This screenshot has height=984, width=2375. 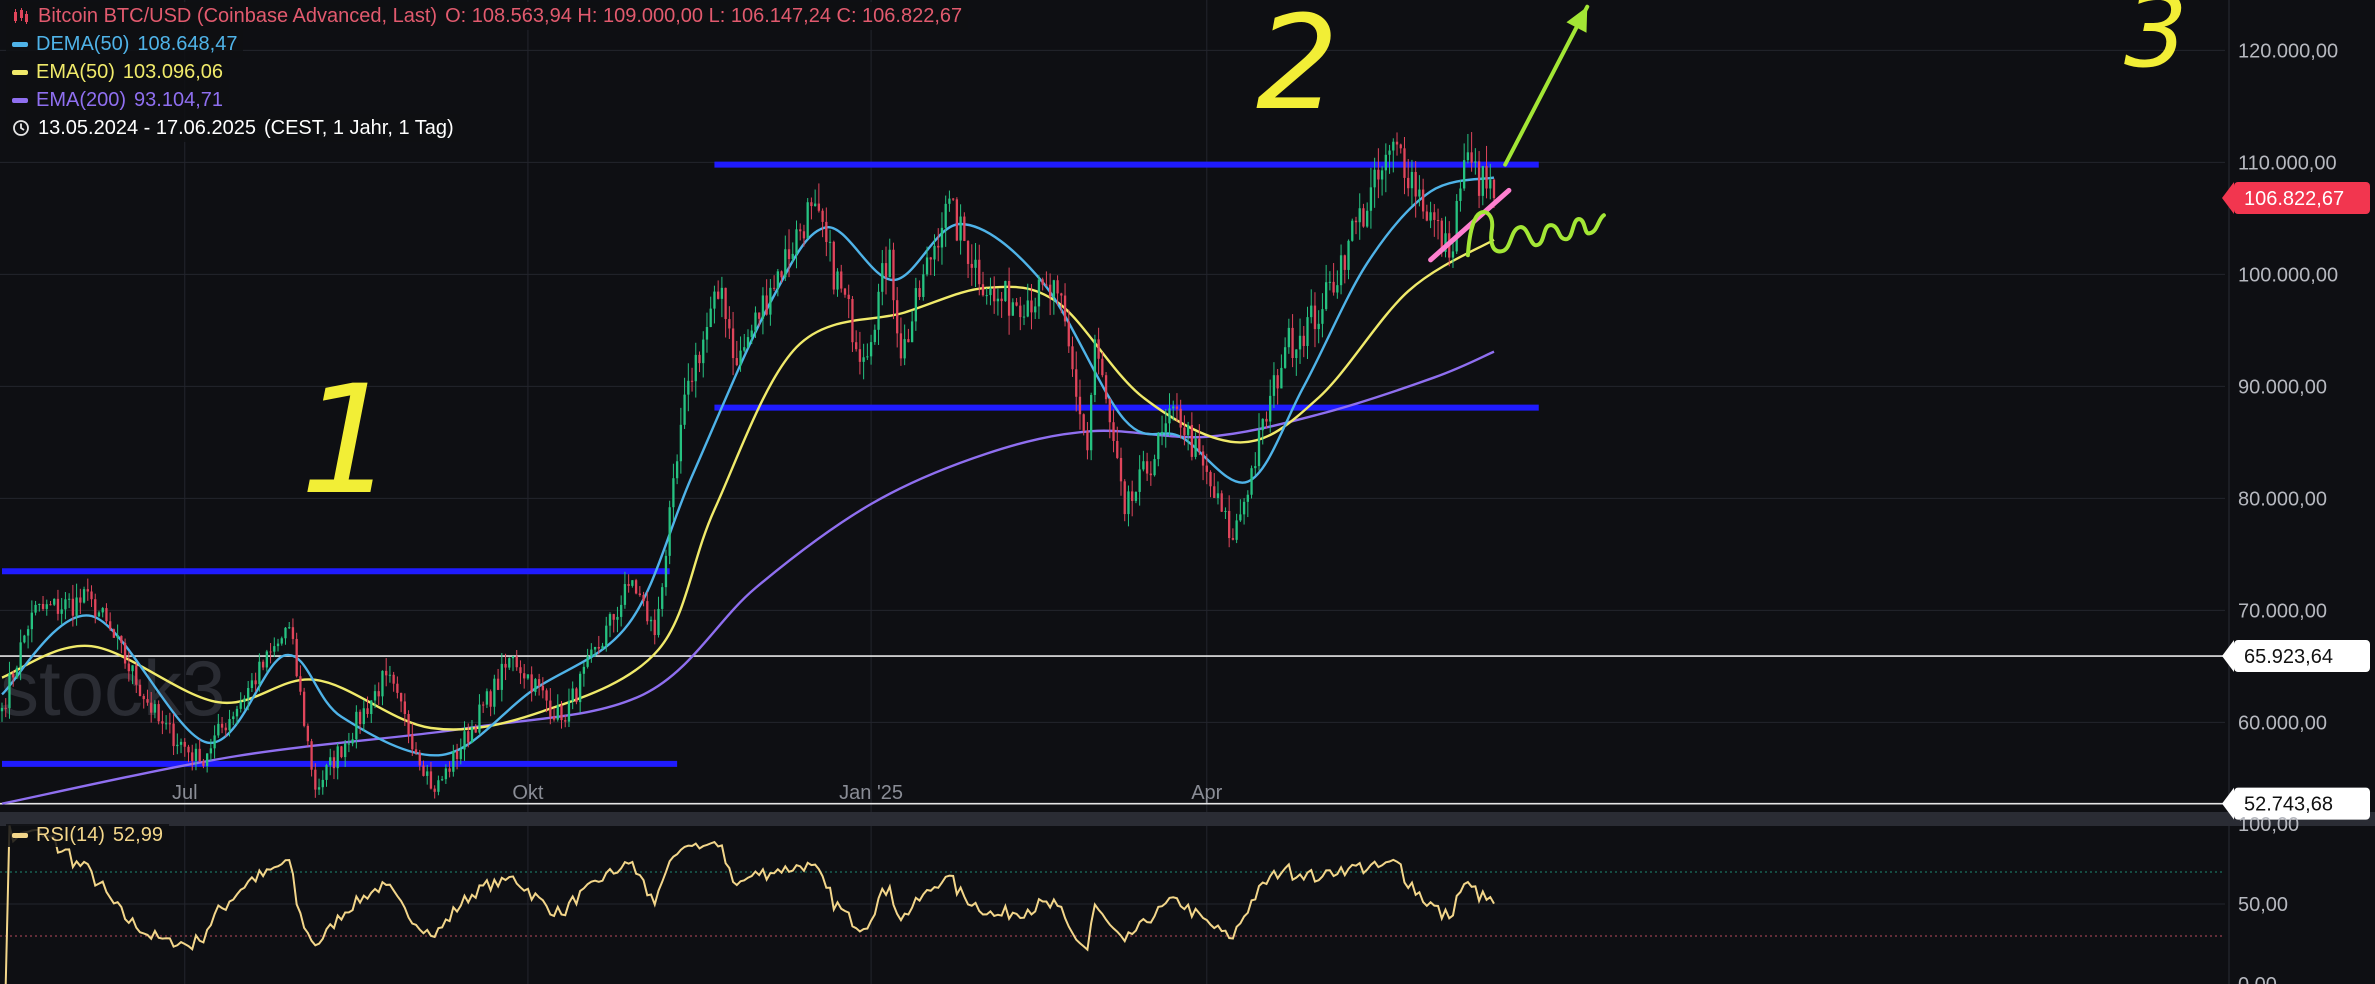 I want to click on scribble-path, so click(x=1535, y=234).